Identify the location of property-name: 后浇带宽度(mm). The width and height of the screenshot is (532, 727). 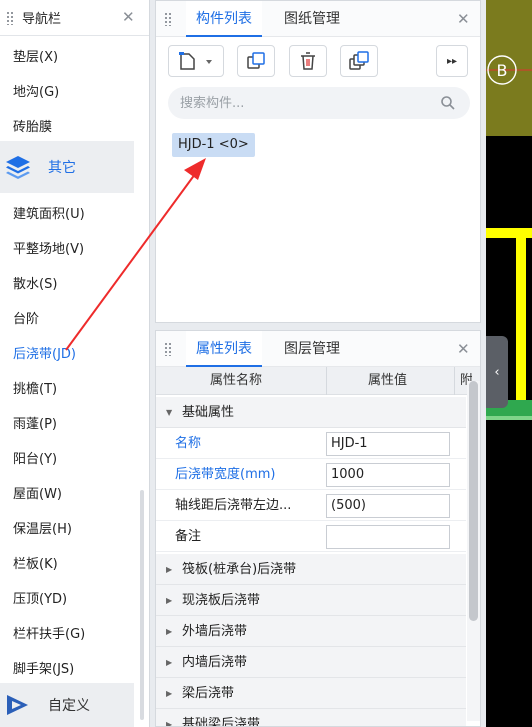
(225, 474).